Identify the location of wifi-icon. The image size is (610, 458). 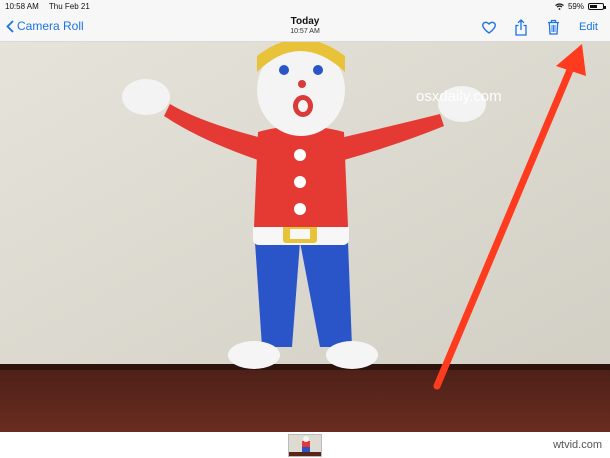
(559, 6).